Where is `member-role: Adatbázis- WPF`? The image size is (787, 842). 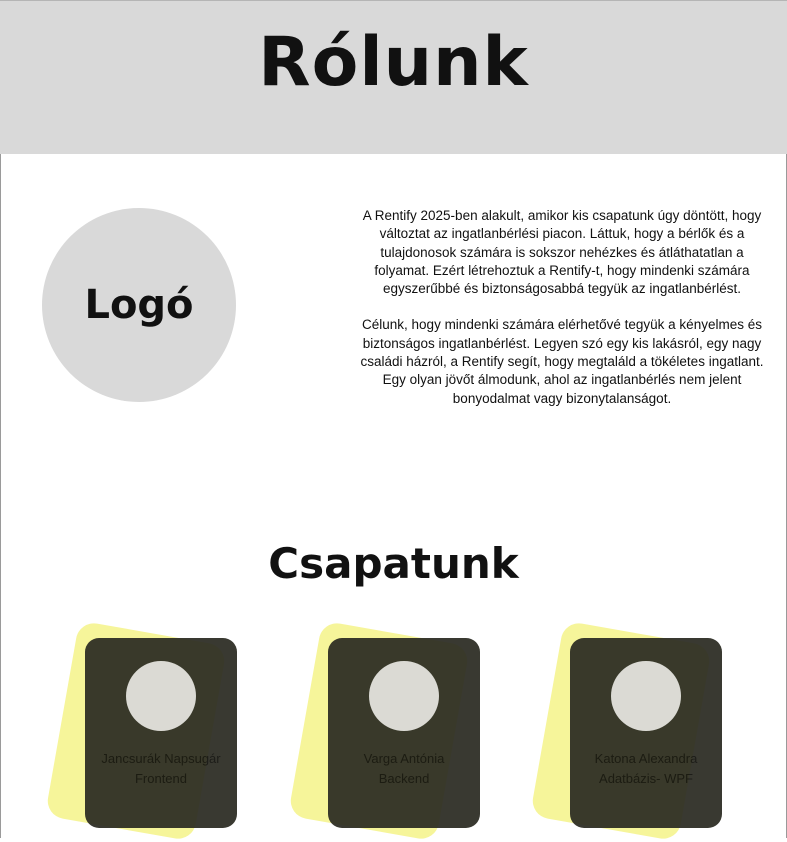 member-role: Adatbázis- WPF is located at coordinates (646, 778).